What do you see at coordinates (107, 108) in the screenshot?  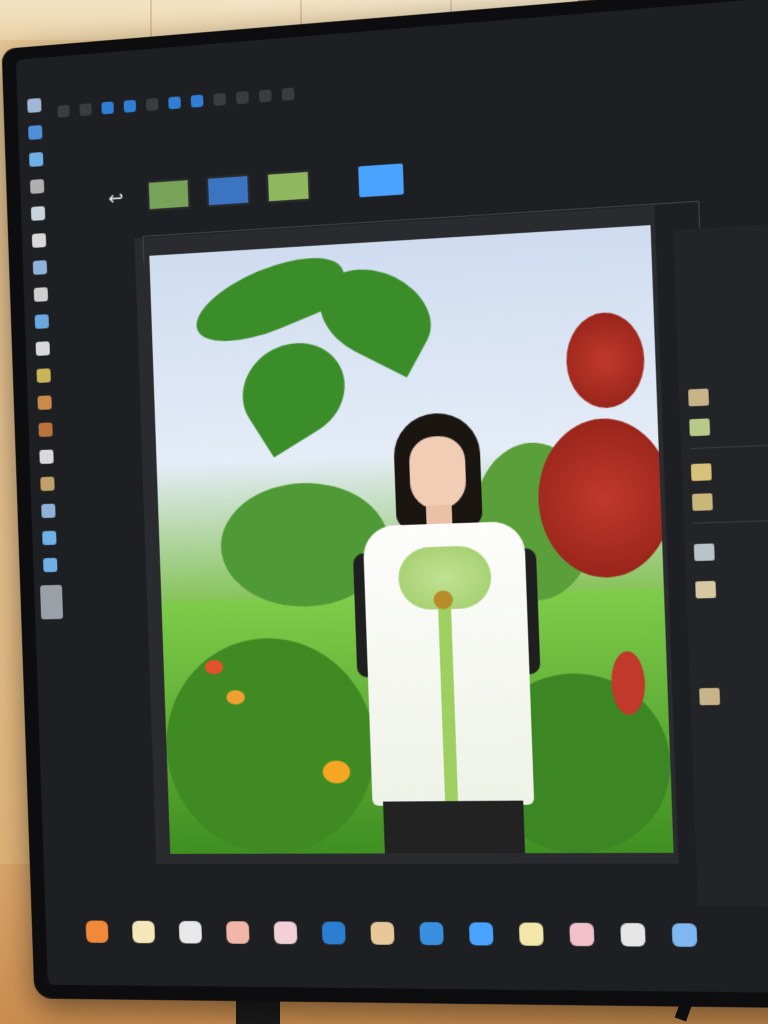 I see `lasso-icon` at bounding box center [107, 108].